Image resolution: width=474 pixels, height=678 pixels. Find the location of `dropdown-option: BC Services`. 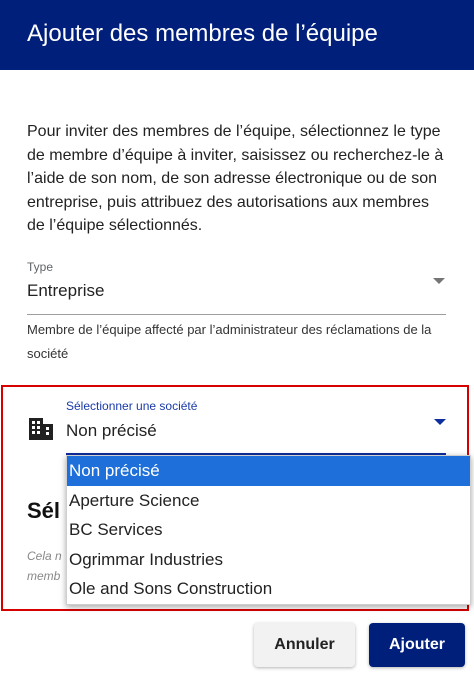

dropdown-option: BC Services is located at coordinates (268, 530).